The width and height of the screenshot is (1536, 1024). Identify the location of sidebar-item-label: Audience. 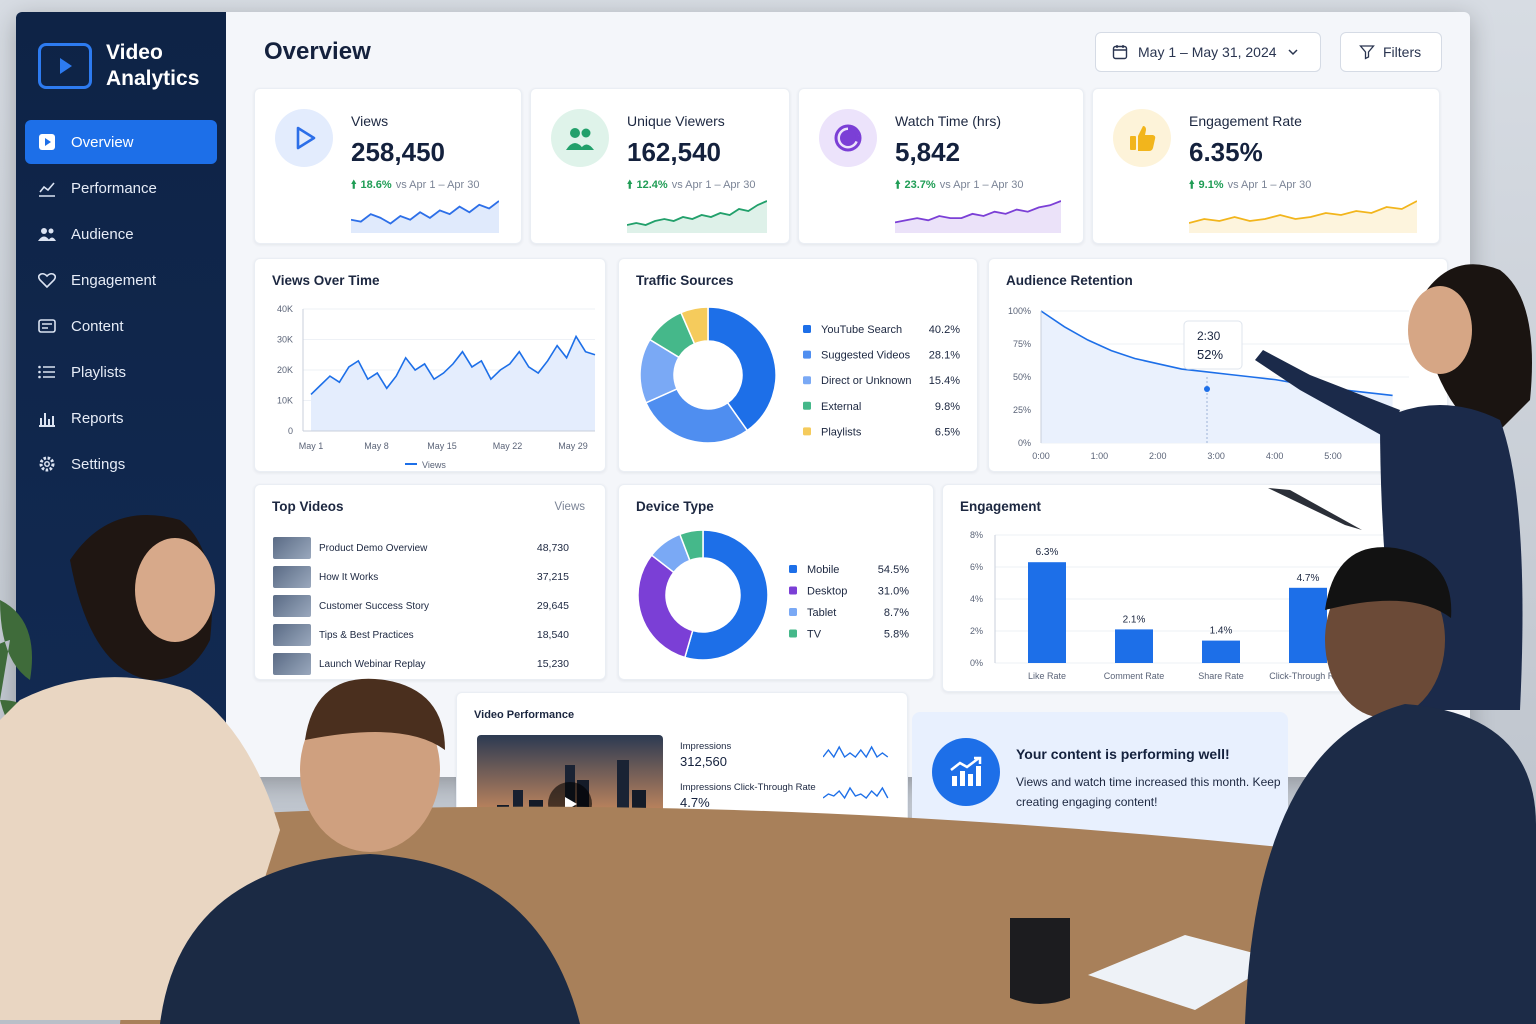
(102, 234).